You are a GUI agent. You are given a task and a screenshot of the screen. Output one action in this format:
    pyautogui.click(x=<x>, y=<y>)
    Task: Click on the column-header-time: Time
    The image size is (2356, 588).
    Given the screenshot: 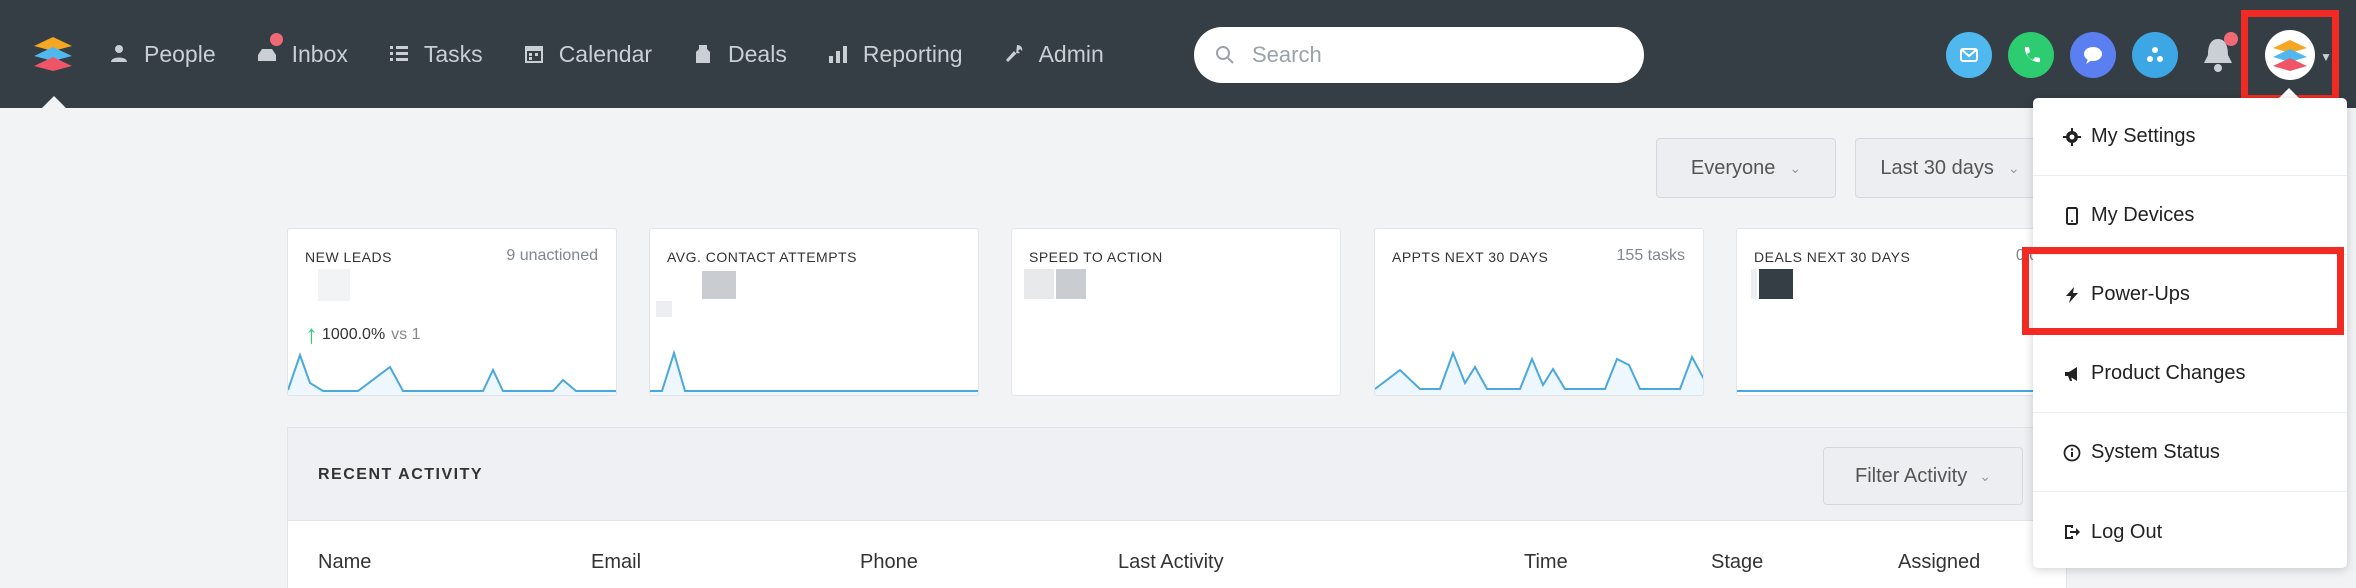 What is the action you would take?
    pyautogui.click(x=1546, y=562)
    